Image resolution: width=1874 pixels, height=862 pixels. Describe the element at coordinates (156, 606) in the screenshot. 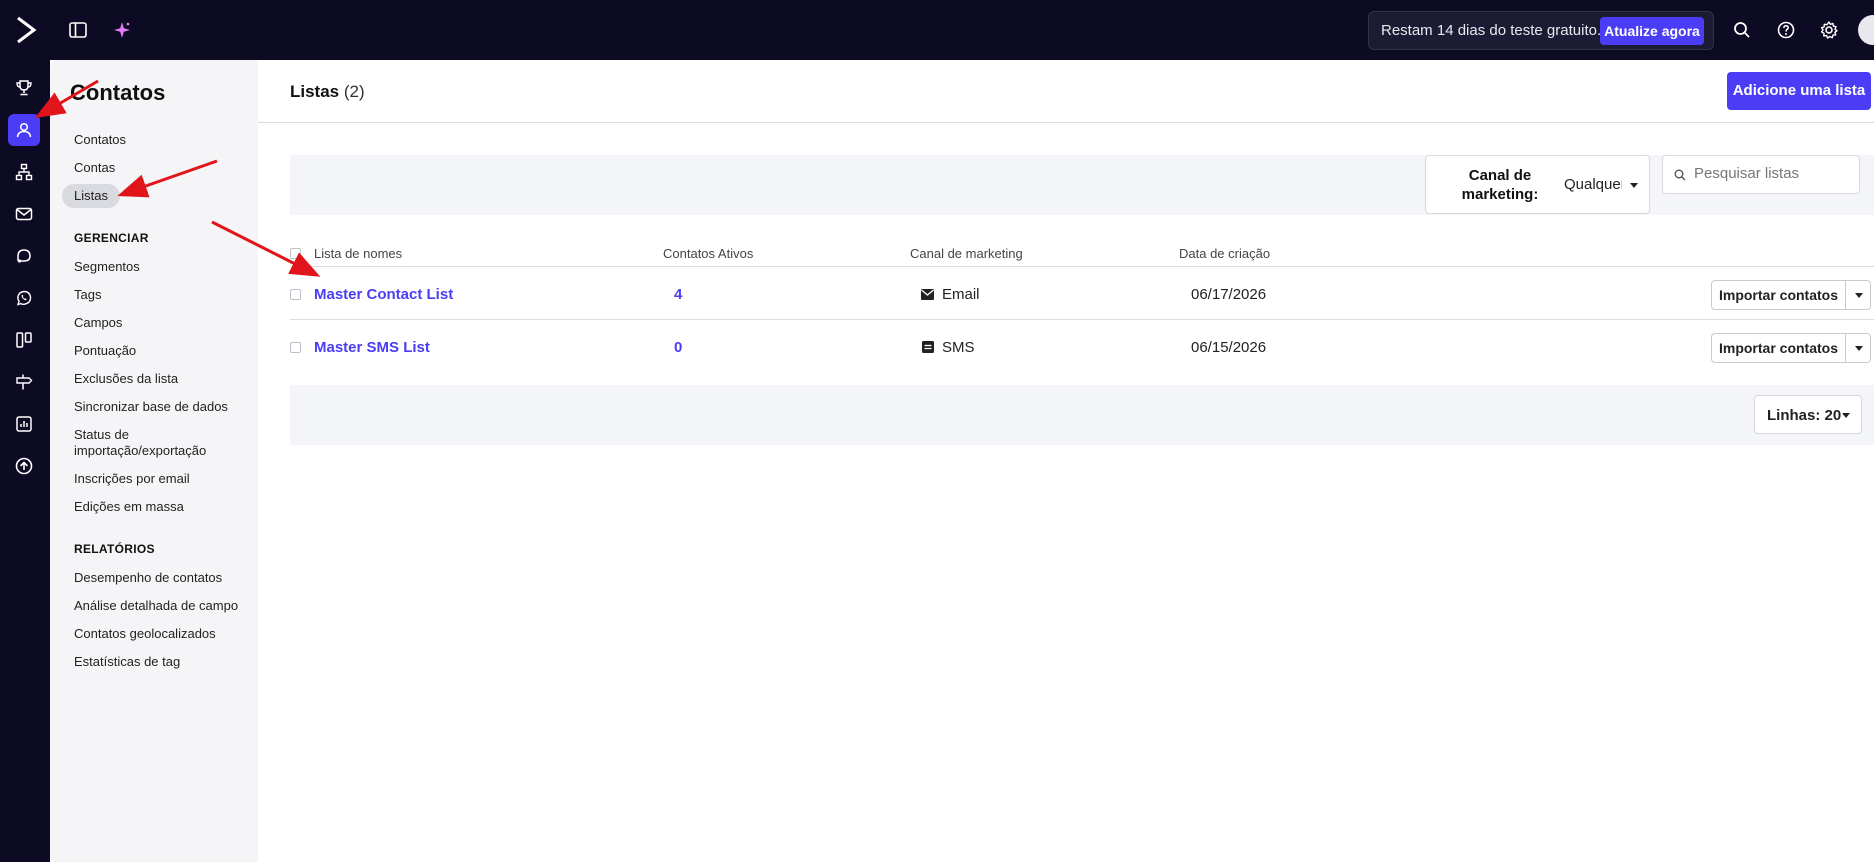

I see `sidebar-item-analise-campo: Análise detalhada de campo` at that location.